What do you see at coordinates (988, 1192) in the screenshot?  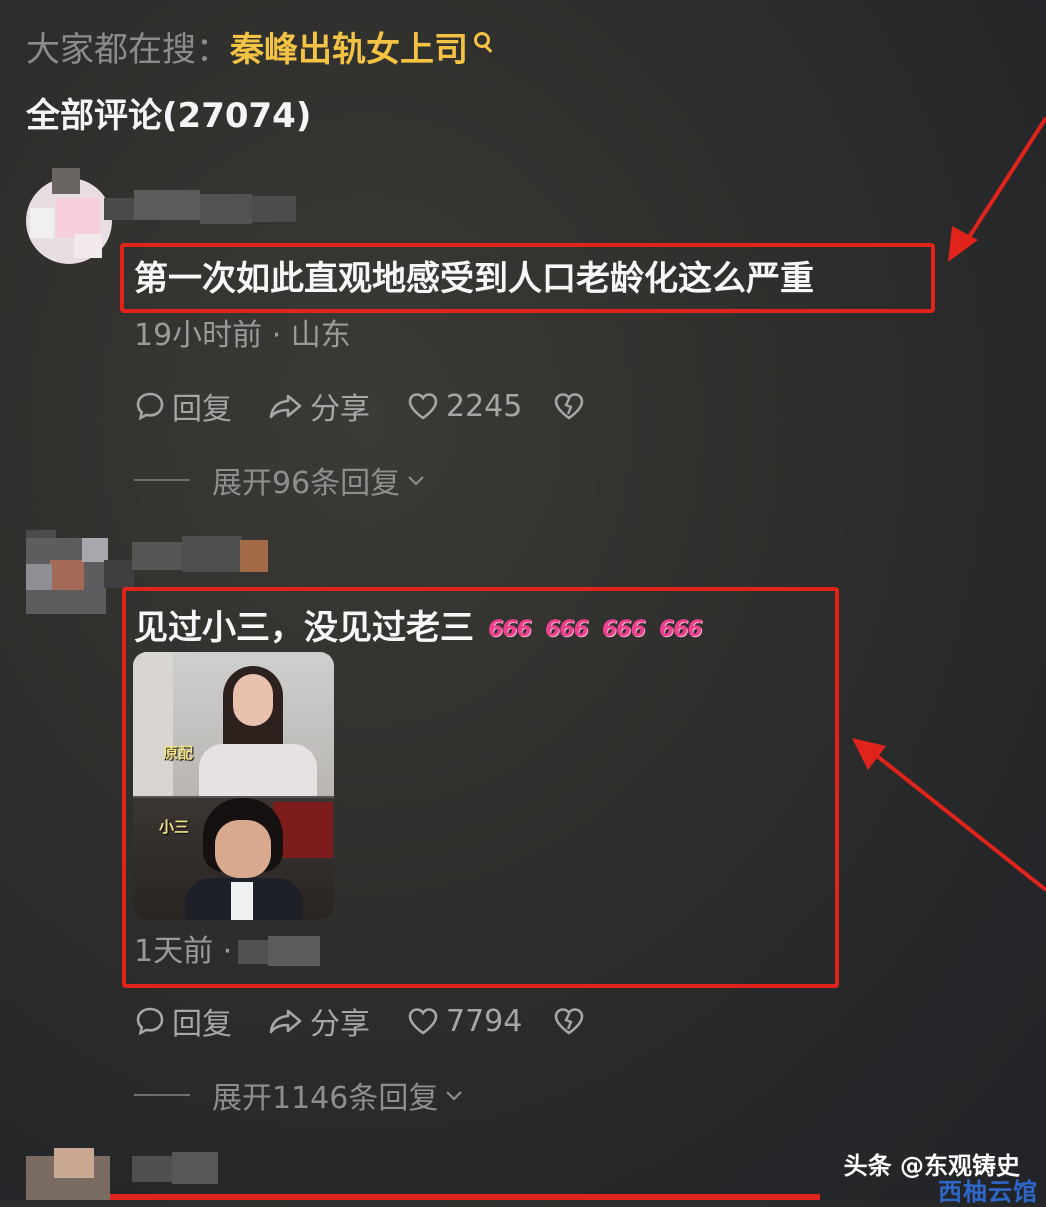 I see `corner-logo: 西柚云馆` at bounding box center [988, 1192].